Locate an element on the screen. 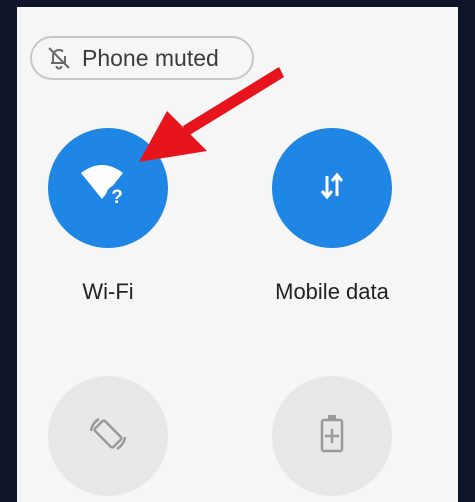 The width and height of the screenshot is (475, 502). phone-muted-label: Phone muted is located at coordinates (150, 57).